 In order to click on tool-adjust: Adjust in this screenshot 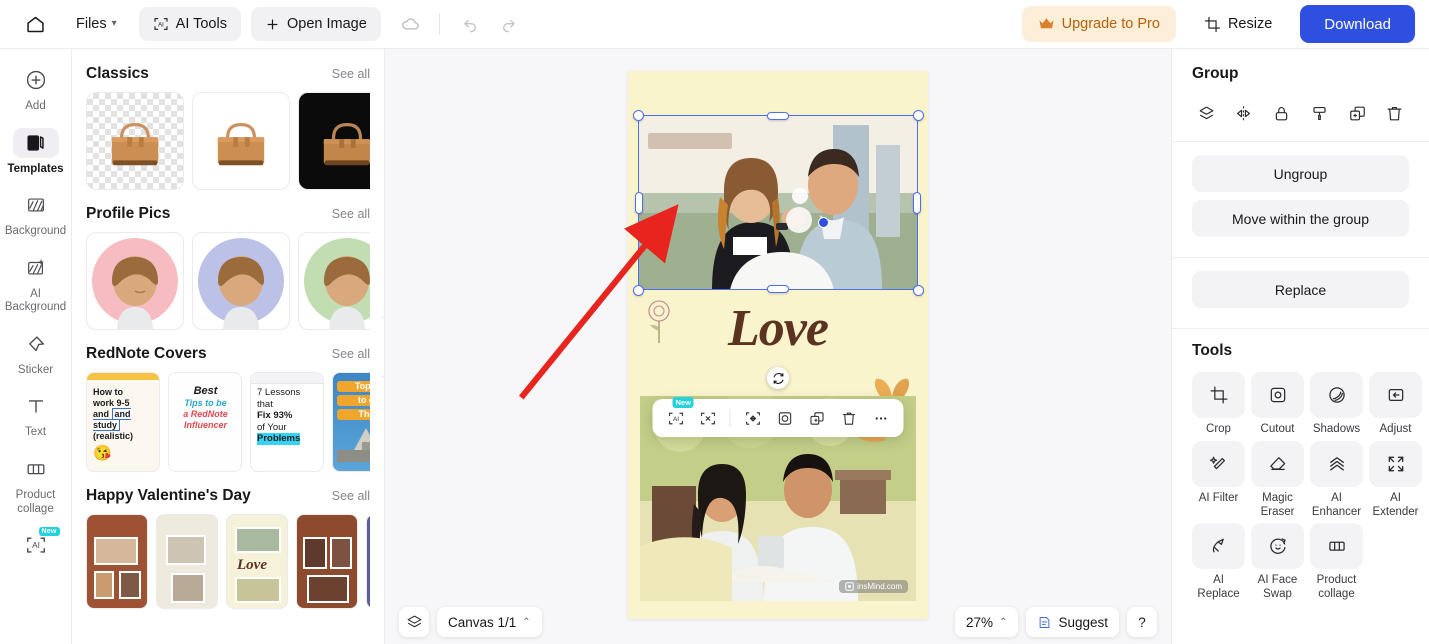, I will do `click(1395, 404)`.